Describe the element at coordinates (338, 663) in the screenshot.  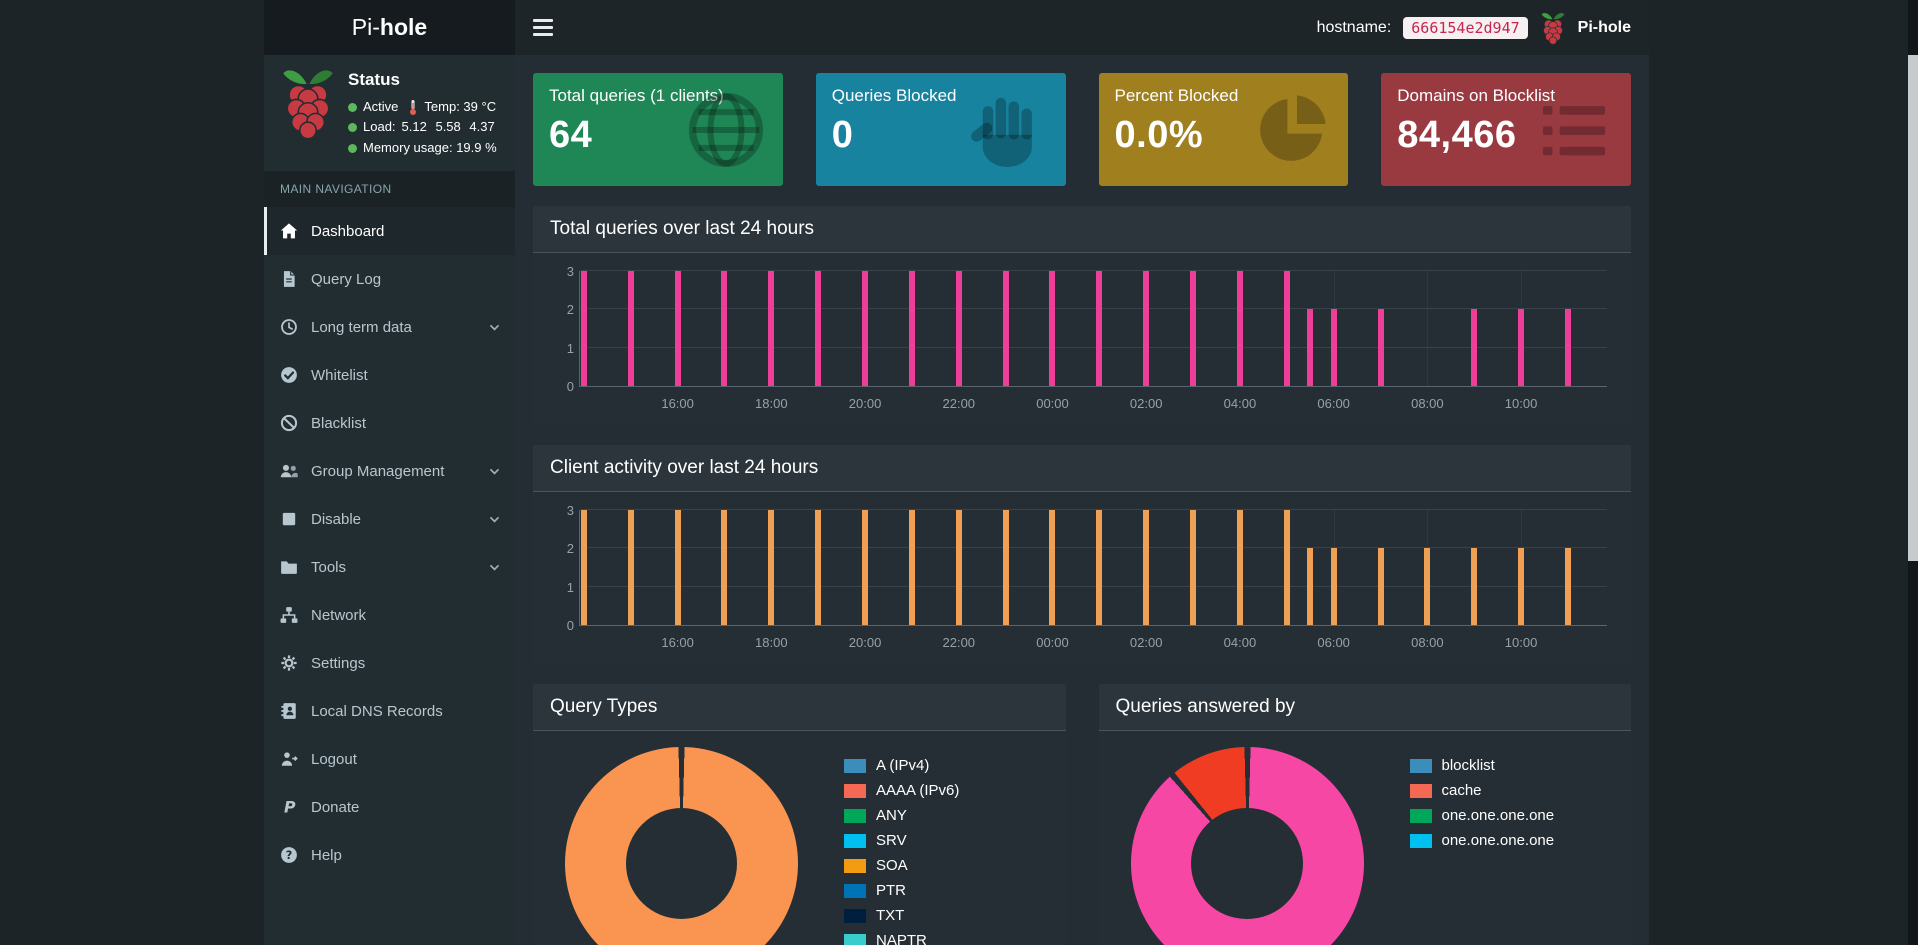
I see `sidebar-item-label: Settings` at that location.